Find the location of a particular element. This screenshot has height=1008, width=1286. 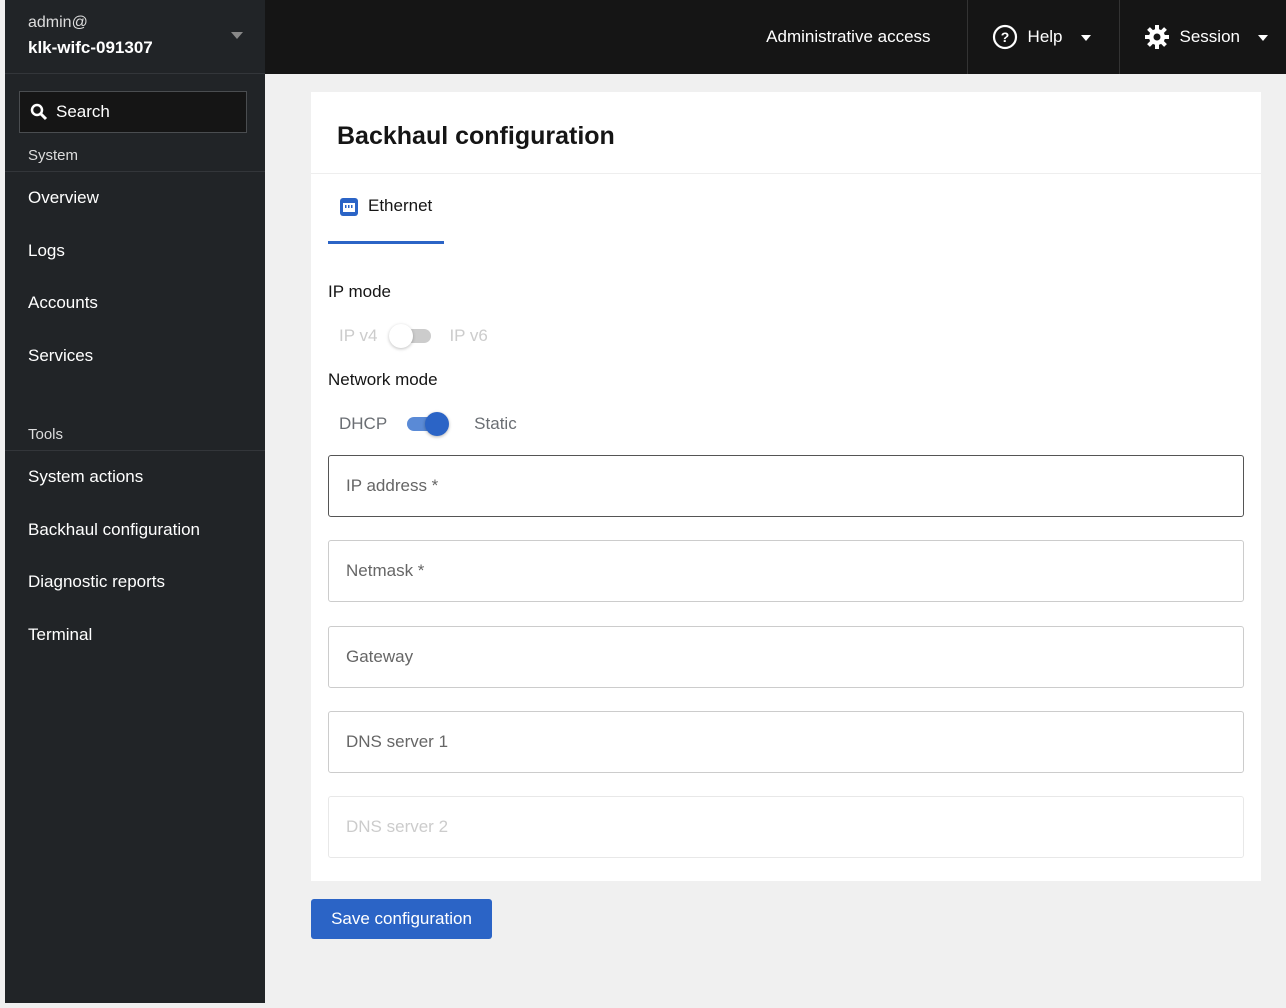

help-menu: ? Help is located at coordinates (1042, 37).